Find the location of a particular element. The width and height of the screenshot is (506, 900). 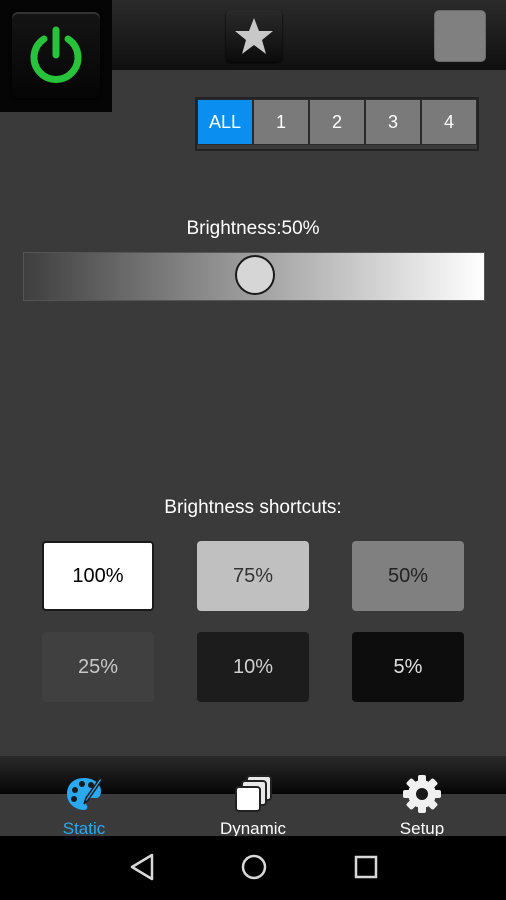

system-navigation-bar is located at coordinates (253, 868).